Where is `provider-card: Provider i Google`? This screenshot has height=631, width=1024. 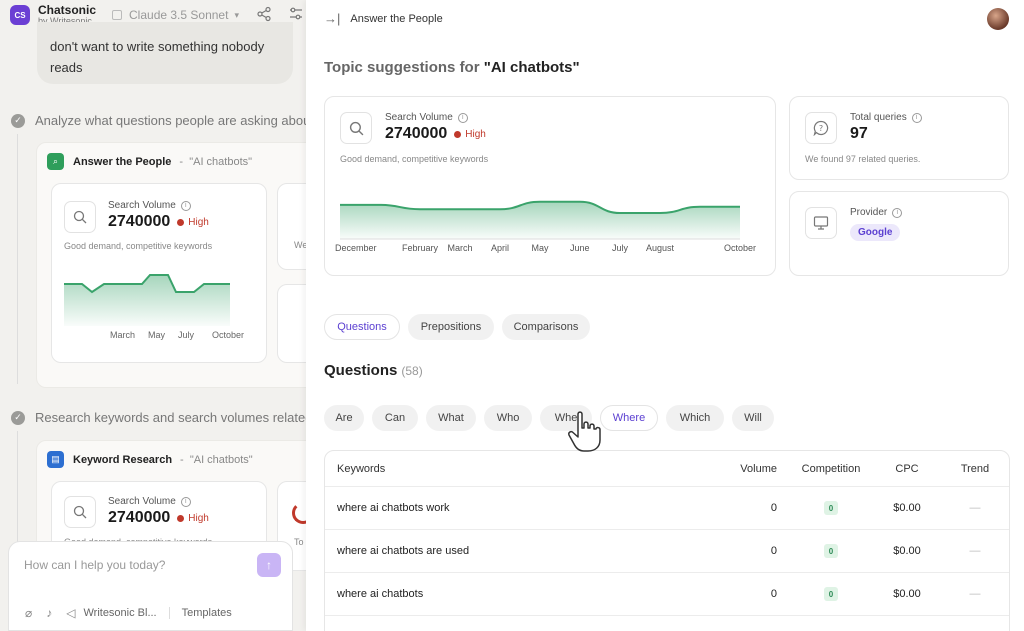
provider-card: Provider i Google is located at coordinates (899, 233).